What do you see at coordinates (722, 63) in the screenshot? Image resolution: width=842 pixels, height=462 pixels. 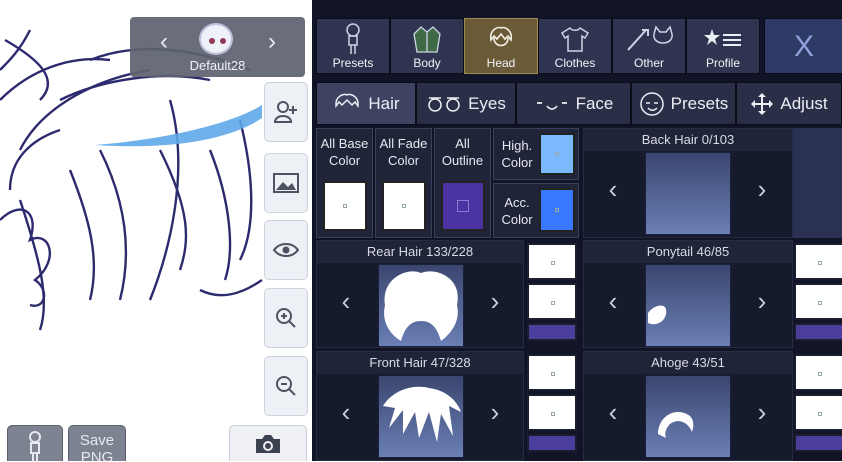 I see `category-label: Profile` at bounding box center [722, 63].